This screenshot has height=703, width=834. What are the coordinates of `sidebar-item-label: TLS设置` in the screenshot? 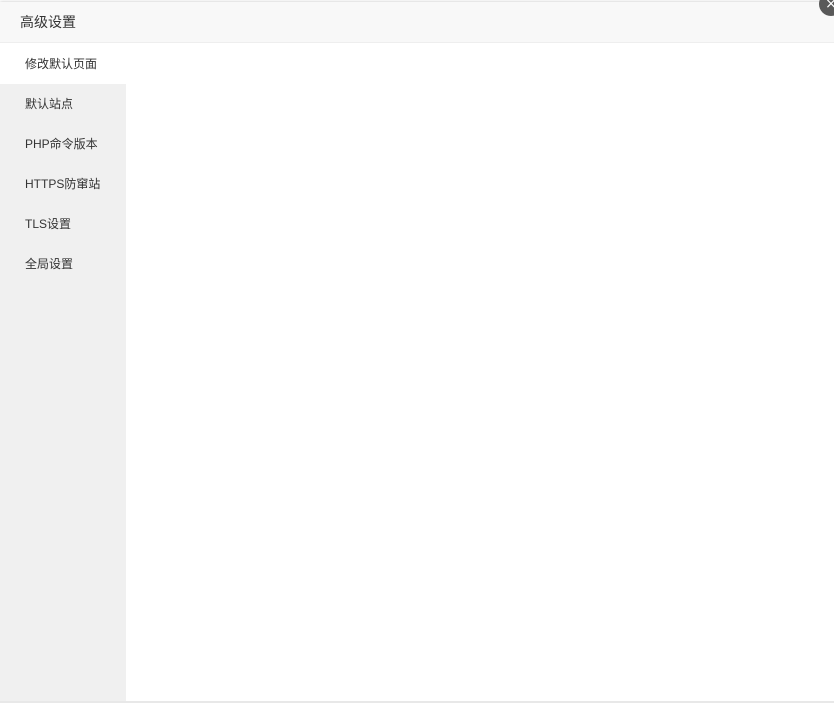 It's located at (48, 224).